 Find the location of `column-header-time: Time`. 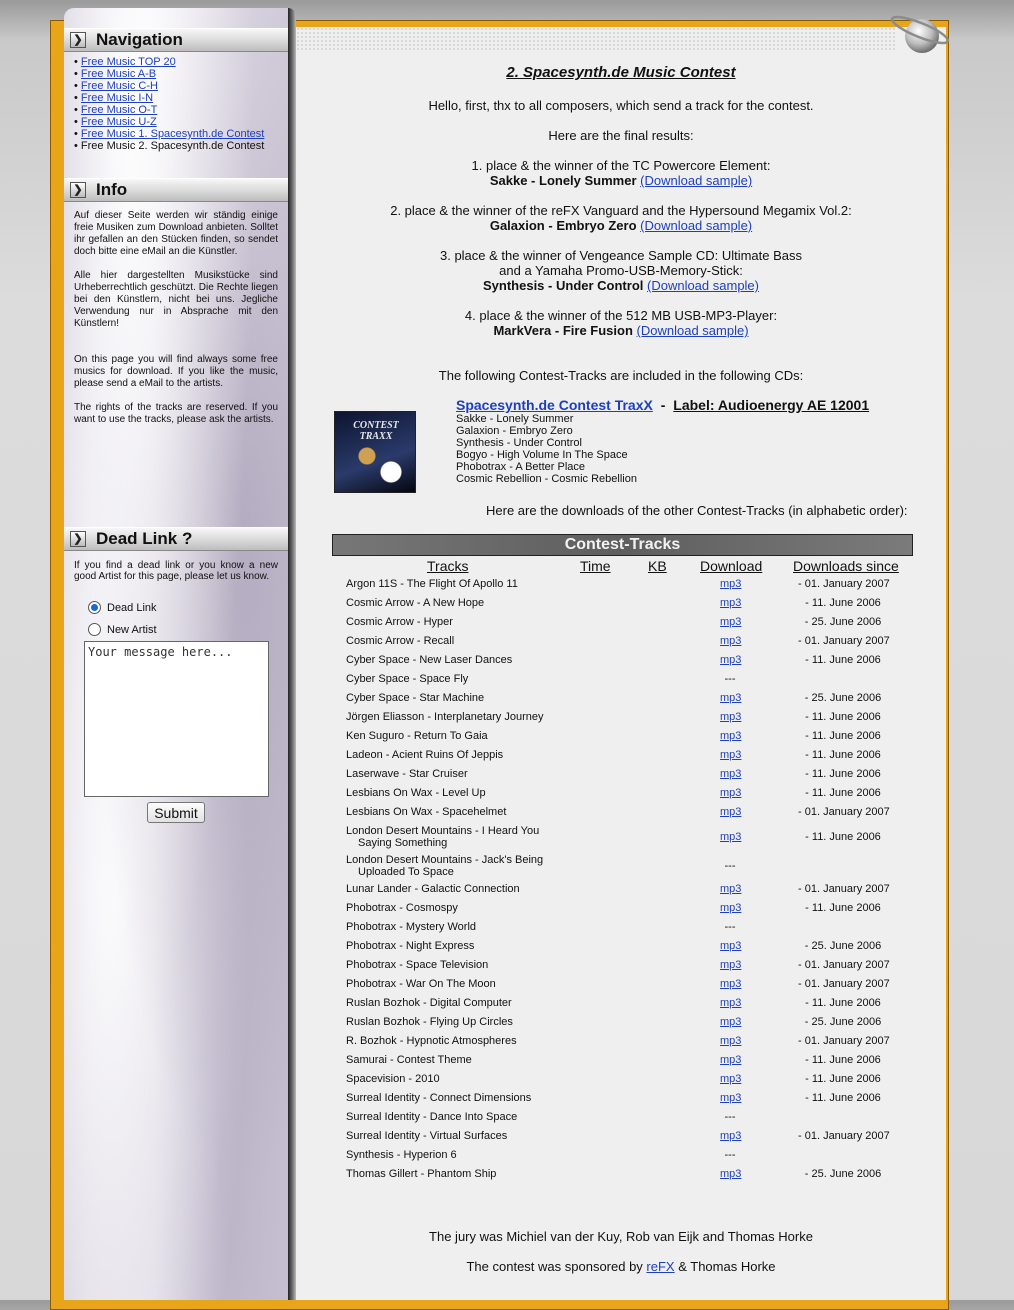

column-header-time: Time is located at coordinates (595, 566).